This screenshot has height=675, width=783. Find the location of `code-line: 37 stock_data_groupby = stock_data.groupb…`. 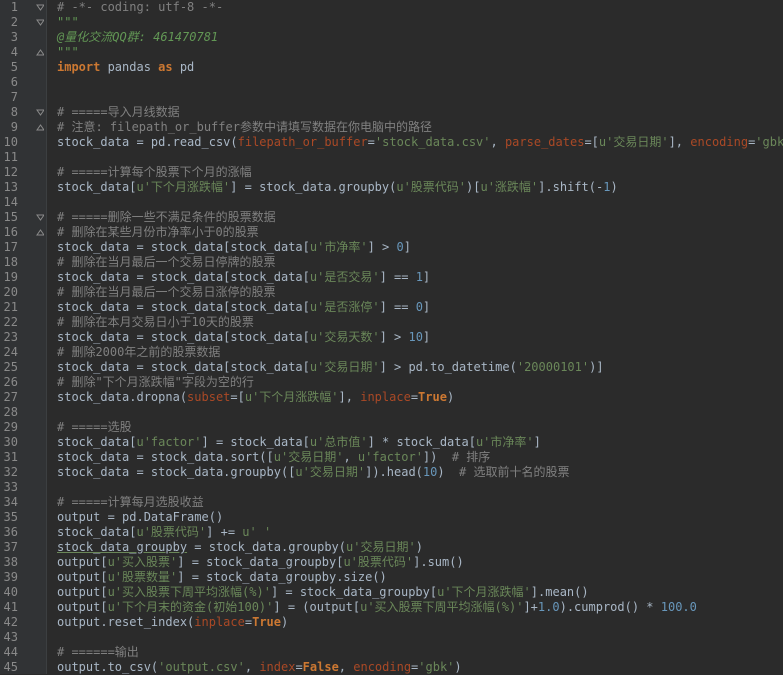

code-line: 37 stock_data_groupby = stock_data.groupb… is located at coordinates (391, 547).